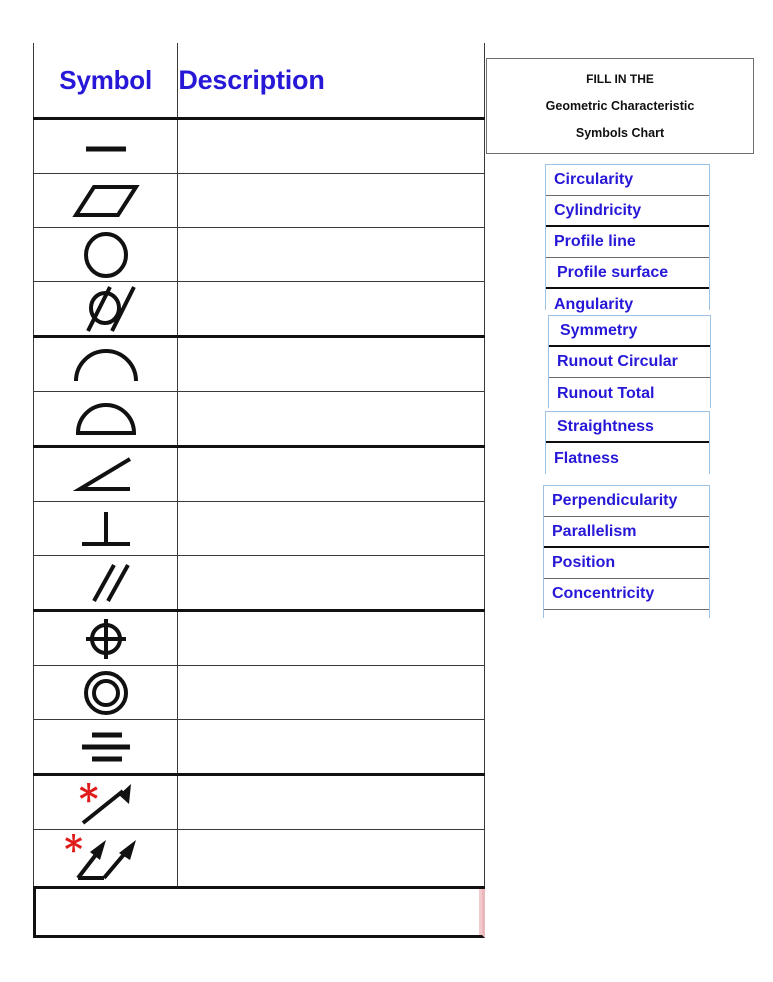 The image size is (773, 982). I want to click on flatness-symbol, so click(105, 200).